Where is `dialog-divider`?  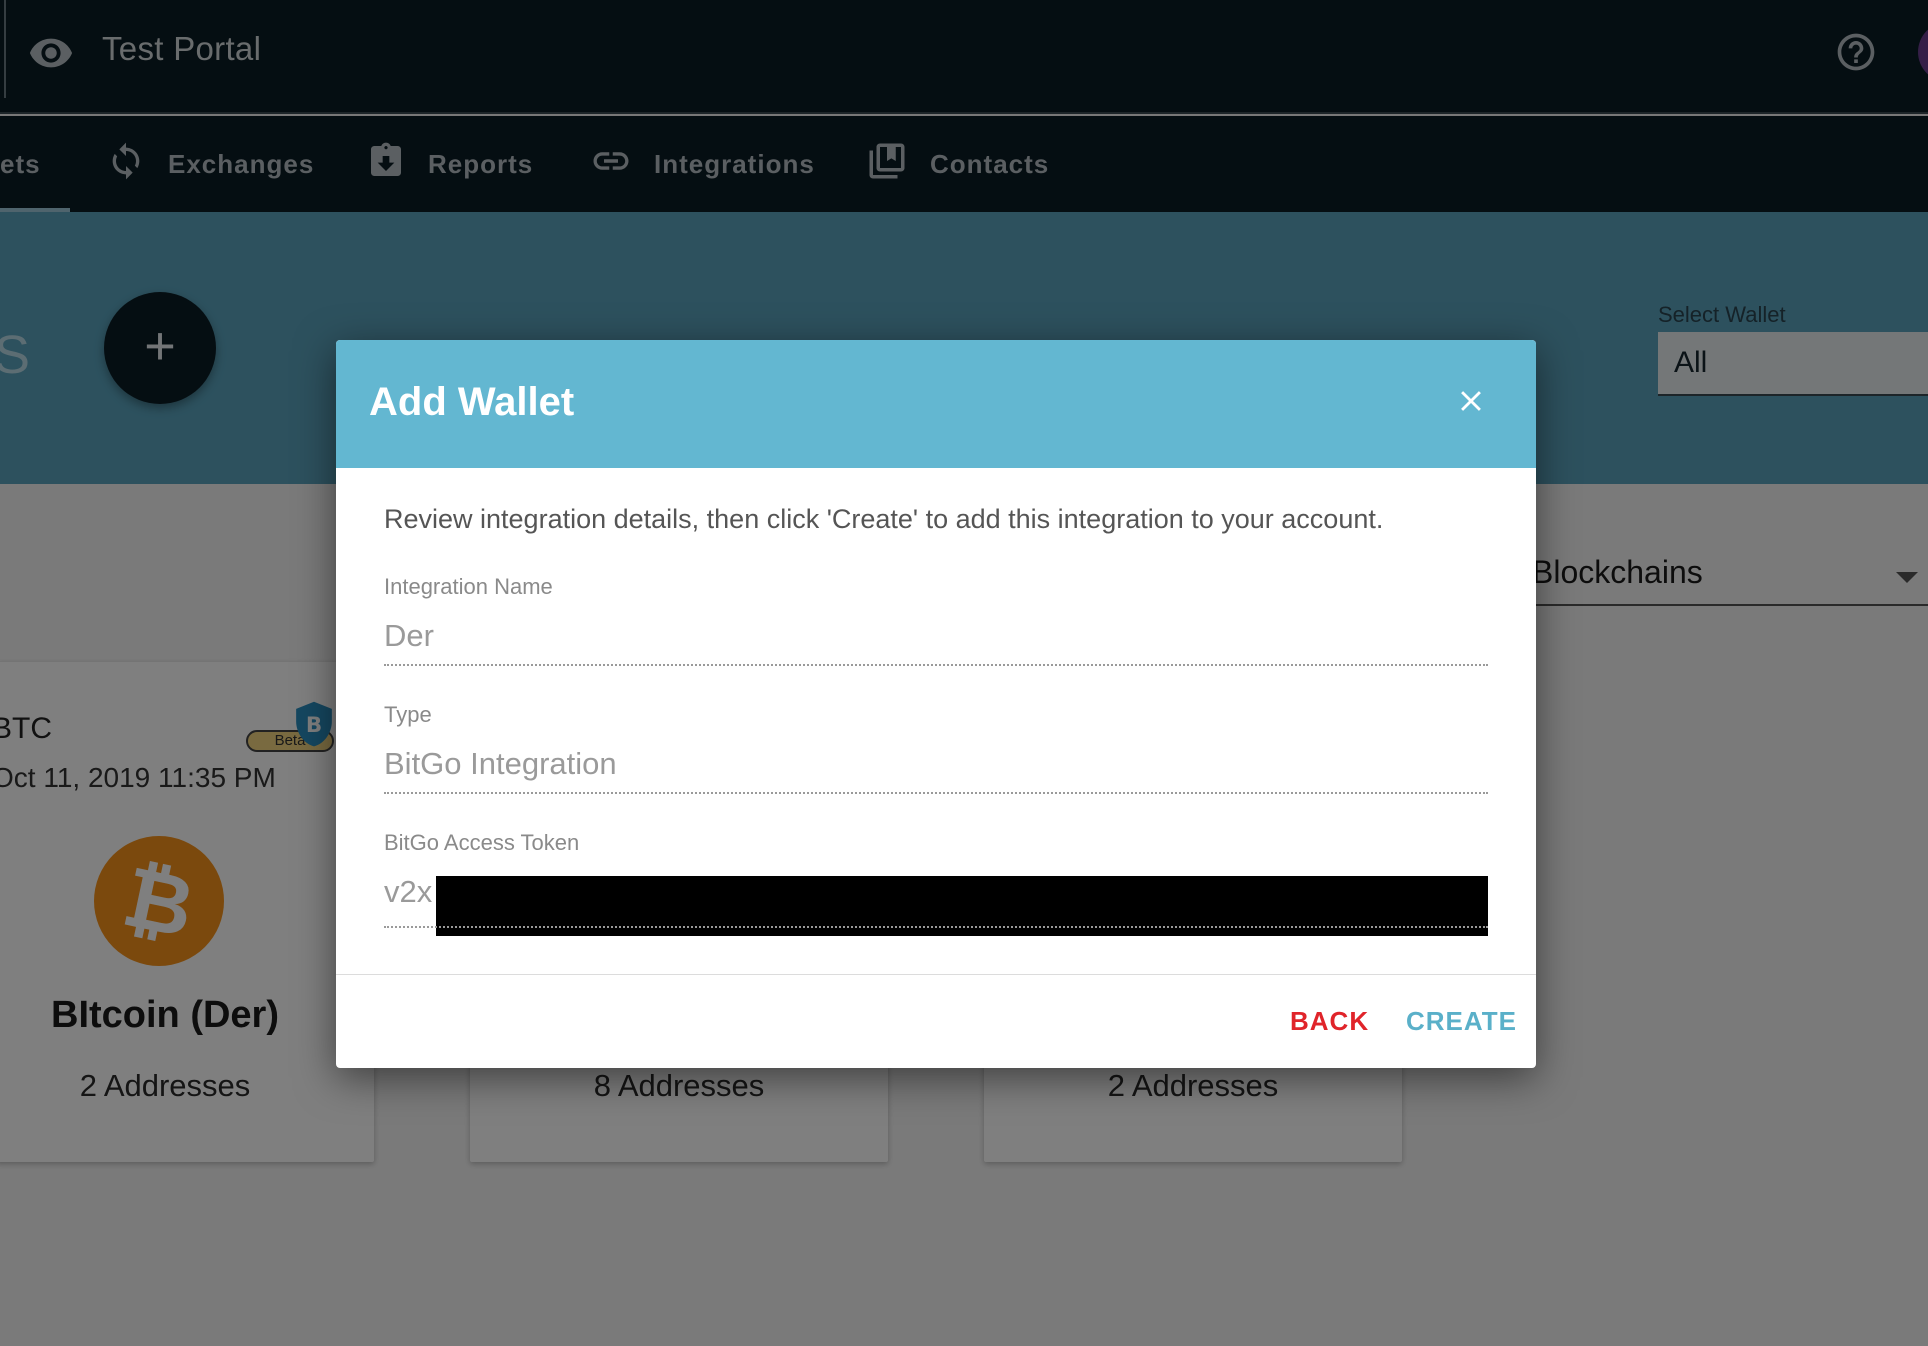 dialog-divider is located at coordinates (936, 974).